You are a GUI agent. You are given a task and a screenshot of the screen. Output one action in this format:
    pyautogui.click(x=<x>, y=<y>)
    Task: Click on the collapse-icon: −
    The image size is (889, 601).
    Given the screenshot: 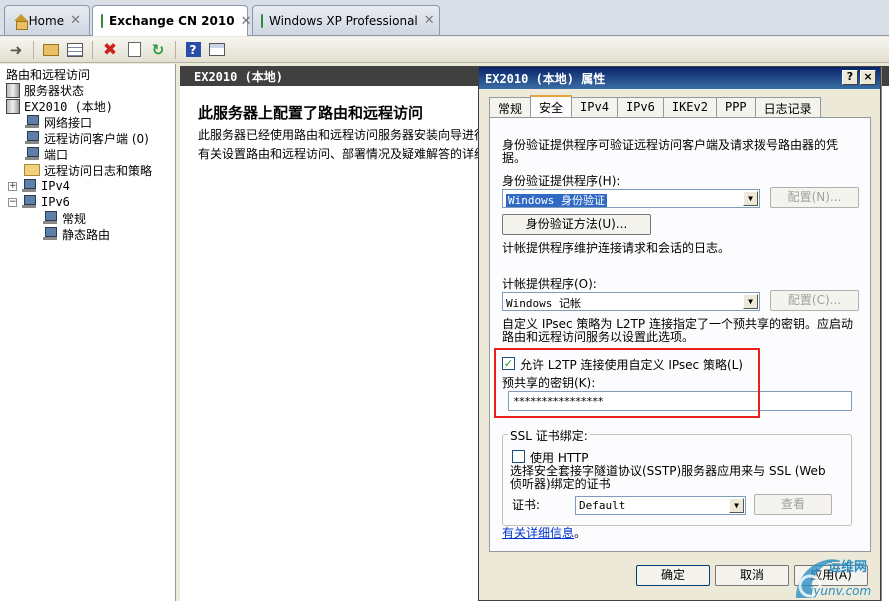 What is the action you would take?
    pyautogui.click(x=12, y=202)
    